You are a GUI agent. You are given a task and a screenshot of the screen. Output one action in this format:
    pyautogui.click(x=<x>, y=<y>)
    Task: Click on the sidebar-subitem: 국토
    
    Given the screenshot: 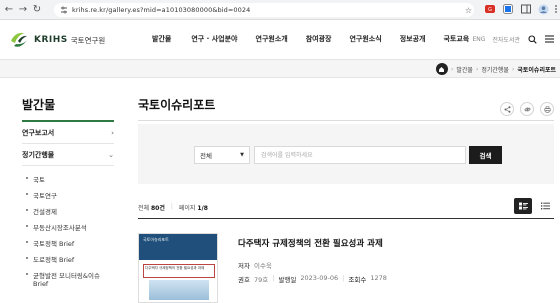 What is the action you would take?
    pyautogui.click(x=68, y=179)
    